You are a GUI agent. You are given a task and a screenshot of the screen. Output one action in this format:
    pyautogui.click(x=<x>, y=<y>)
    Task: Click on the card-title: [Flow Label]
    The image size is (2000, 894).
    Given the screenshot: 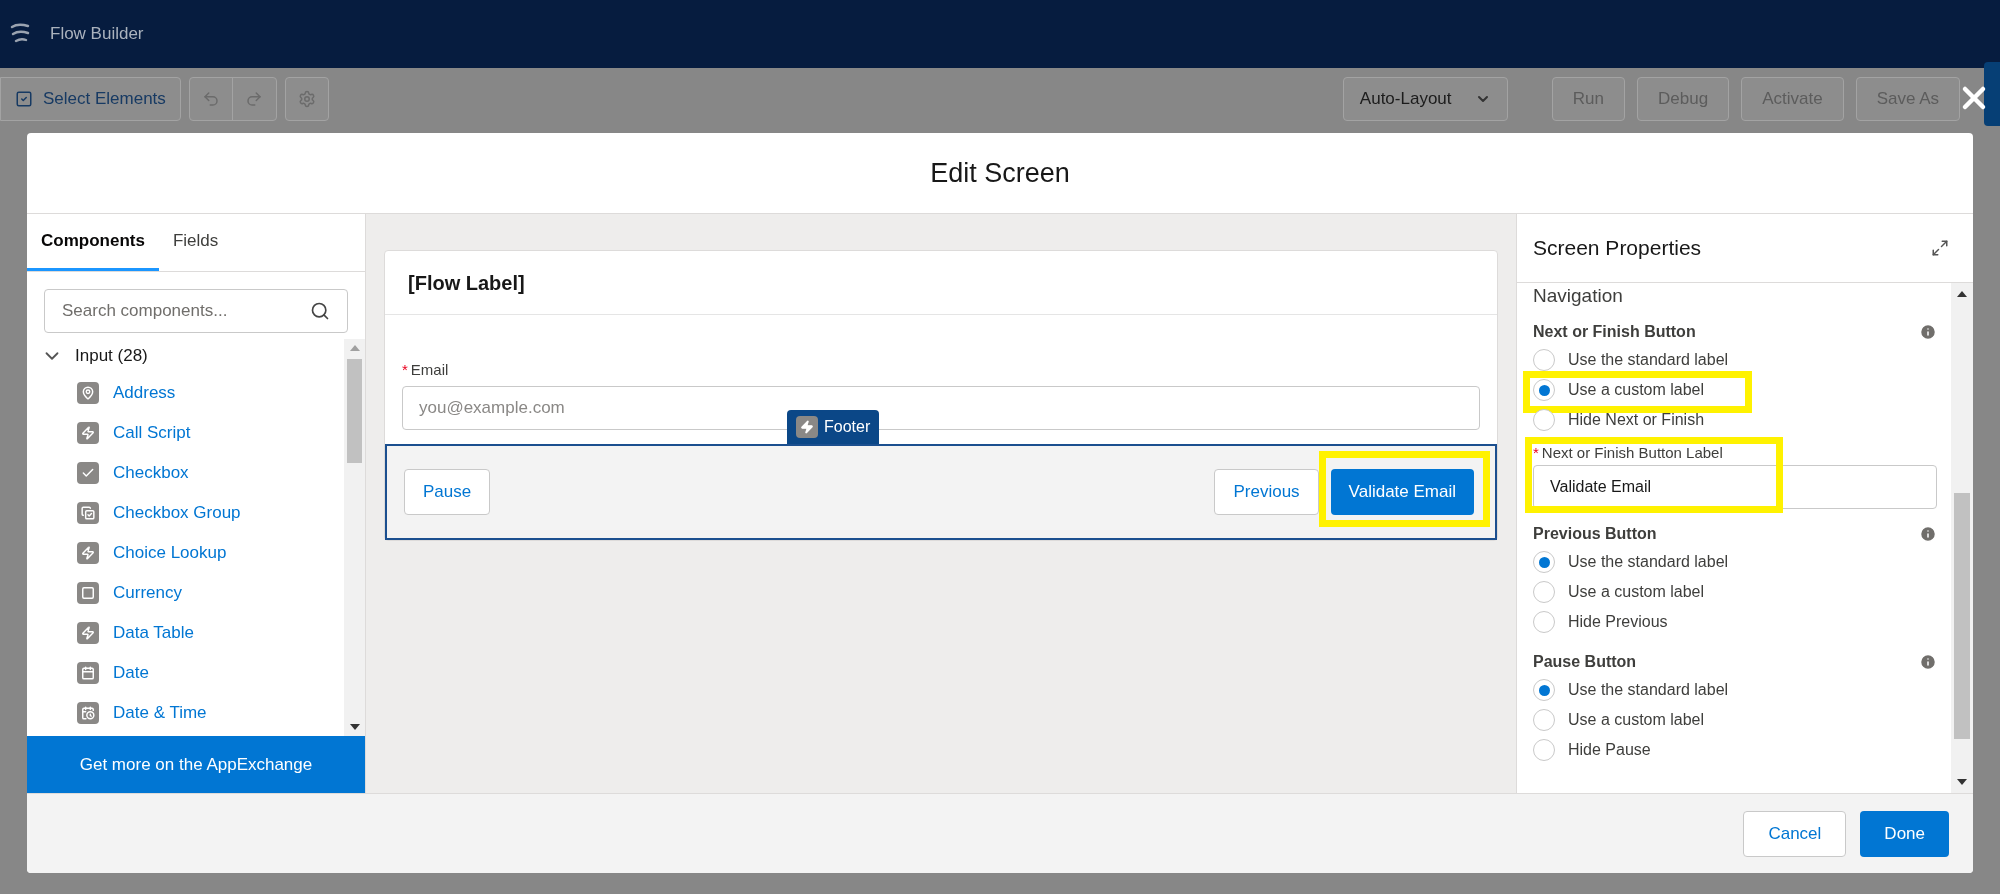 What is the action you would take?
    pyautogui.click(x=466, y=283)
    